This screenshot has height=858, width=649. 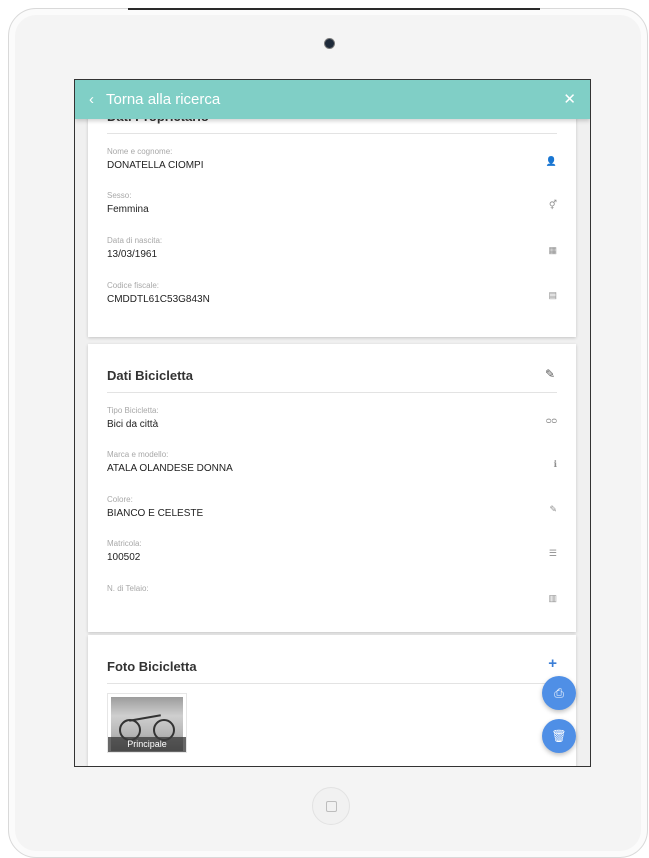 I want to click on app-bar: ‹ Torna alla ricerca ✕, so click(x=332, y=99).